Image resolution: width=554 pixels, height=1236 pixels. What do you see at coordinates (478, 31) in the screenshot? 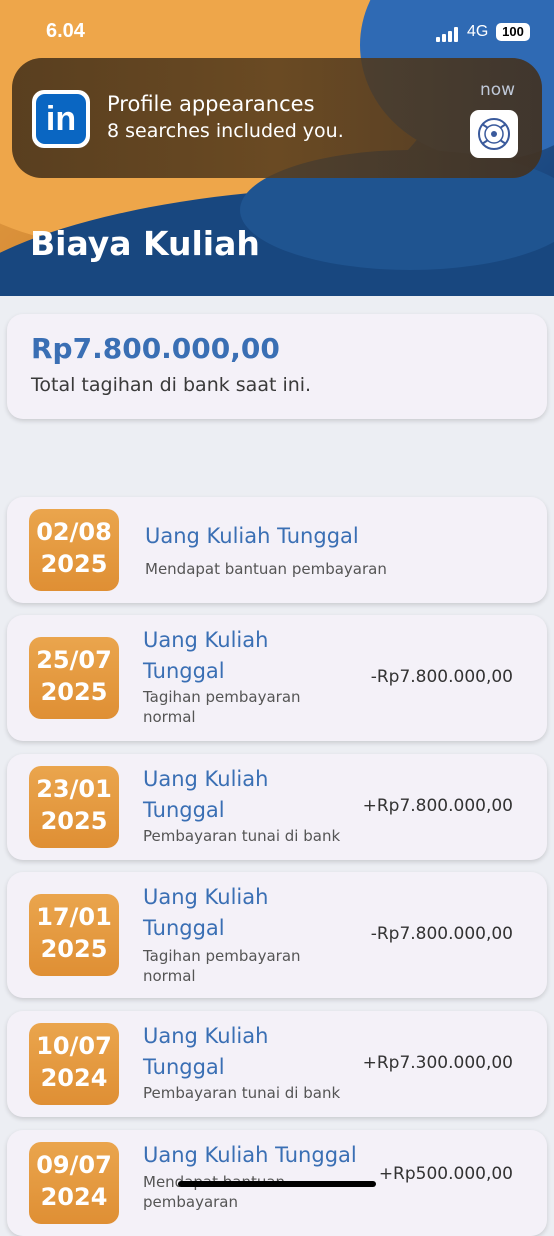
I see `network-label: 4G` at bounding box center [478, 31].